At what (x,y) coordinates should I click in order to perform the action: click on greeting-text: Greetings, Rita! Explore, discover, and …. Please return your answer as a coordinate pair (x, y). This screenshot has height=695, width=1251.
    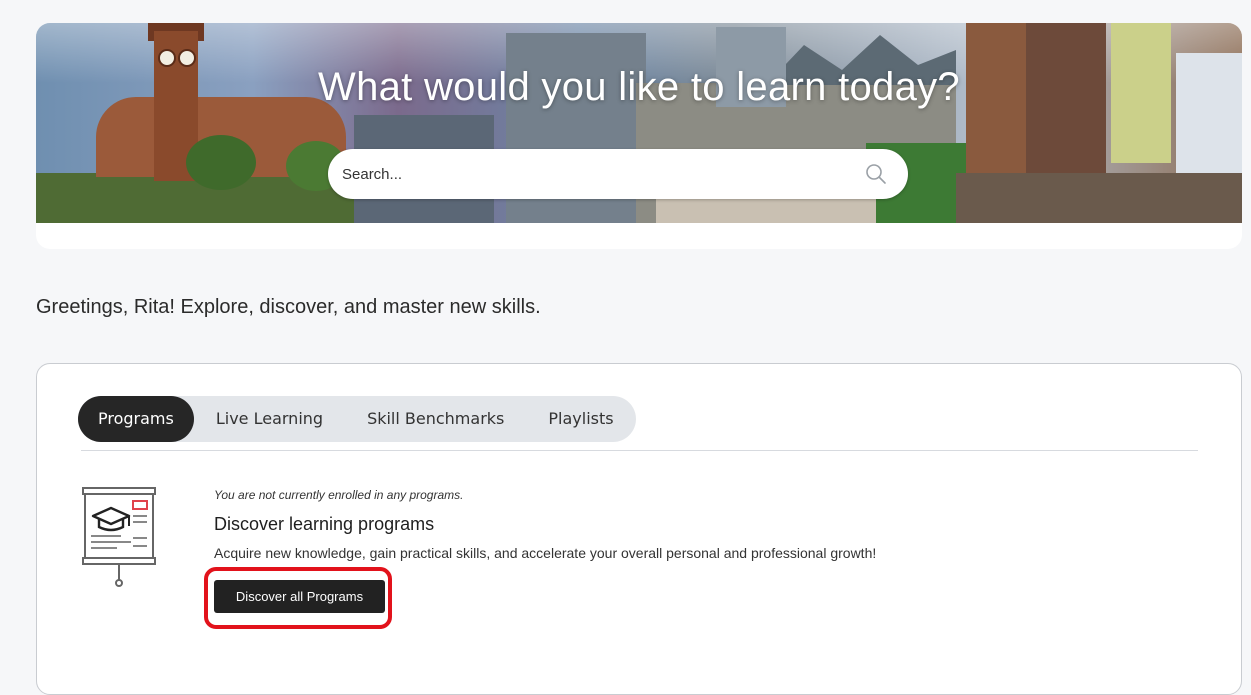
    Looking at the image, I should click on (288, 307).